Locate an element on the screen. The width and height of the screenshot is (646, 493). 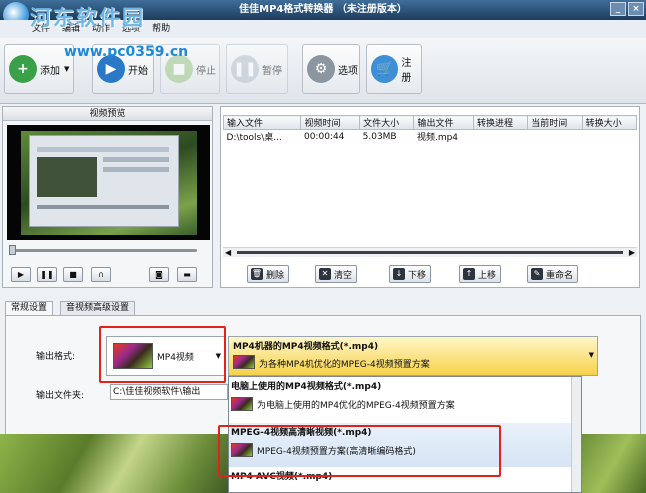
close-button: × is located at coordinates (636, 9).